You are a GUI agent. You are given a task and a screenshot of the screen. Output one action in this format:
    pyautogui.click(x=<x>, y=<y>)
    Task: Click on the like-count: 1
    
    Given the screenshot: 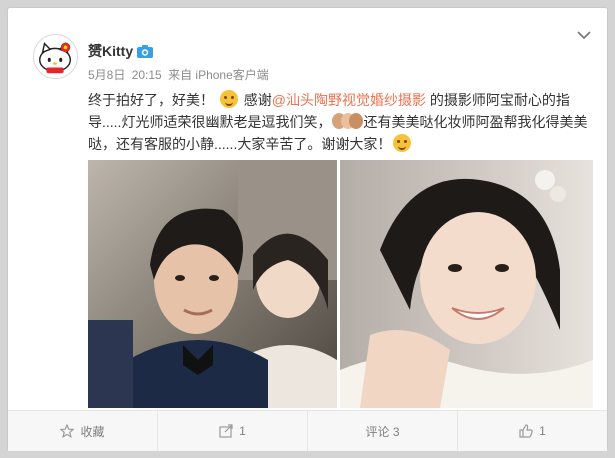 What is the action you would take?
    pyautogui.click(x=542, y=431)
    